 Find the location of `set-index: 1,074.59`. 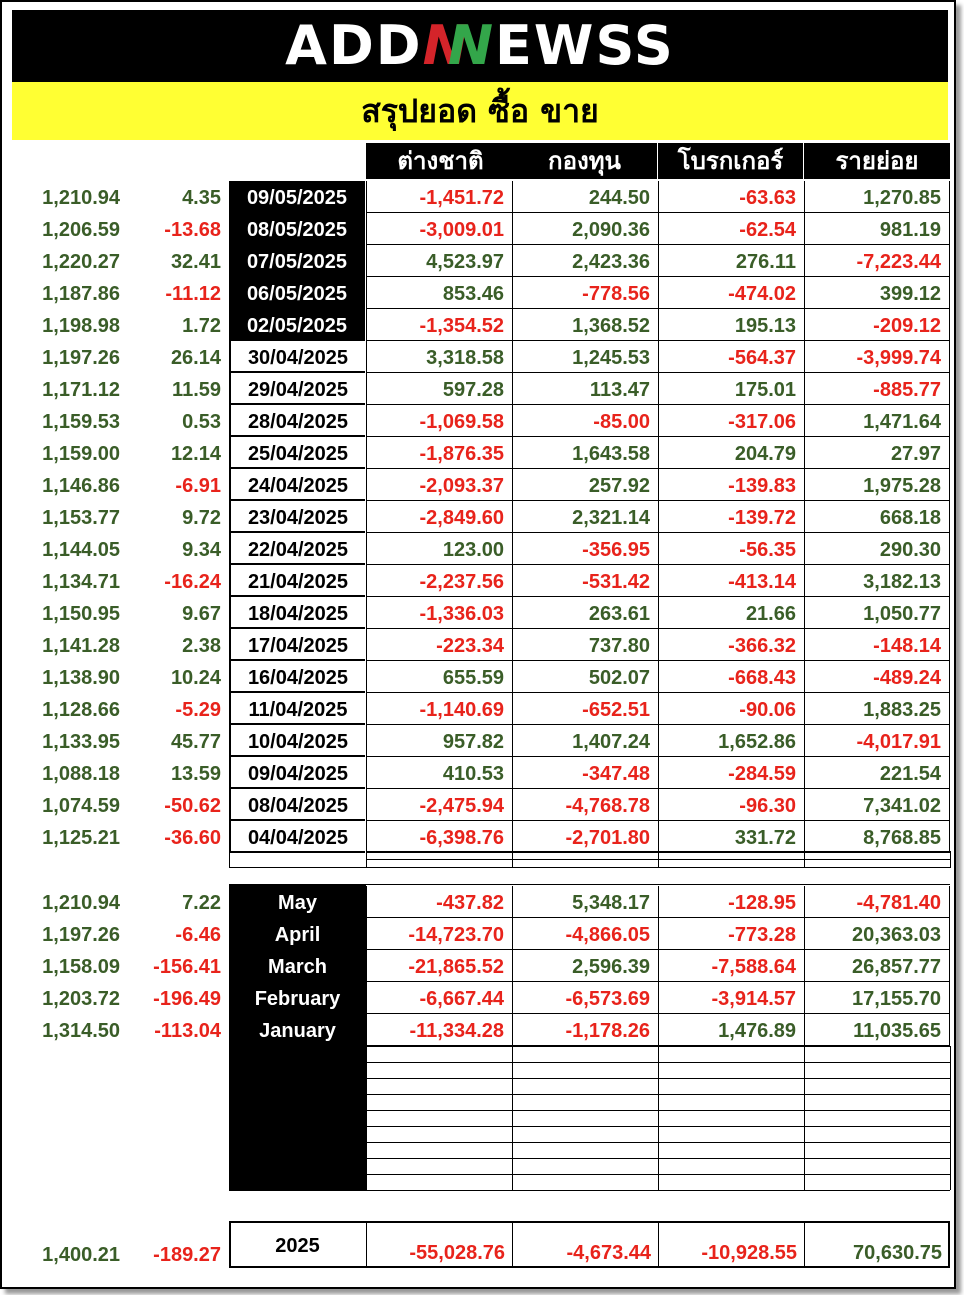

set-index: 1,074.59 is located at coordinates (81, 806).